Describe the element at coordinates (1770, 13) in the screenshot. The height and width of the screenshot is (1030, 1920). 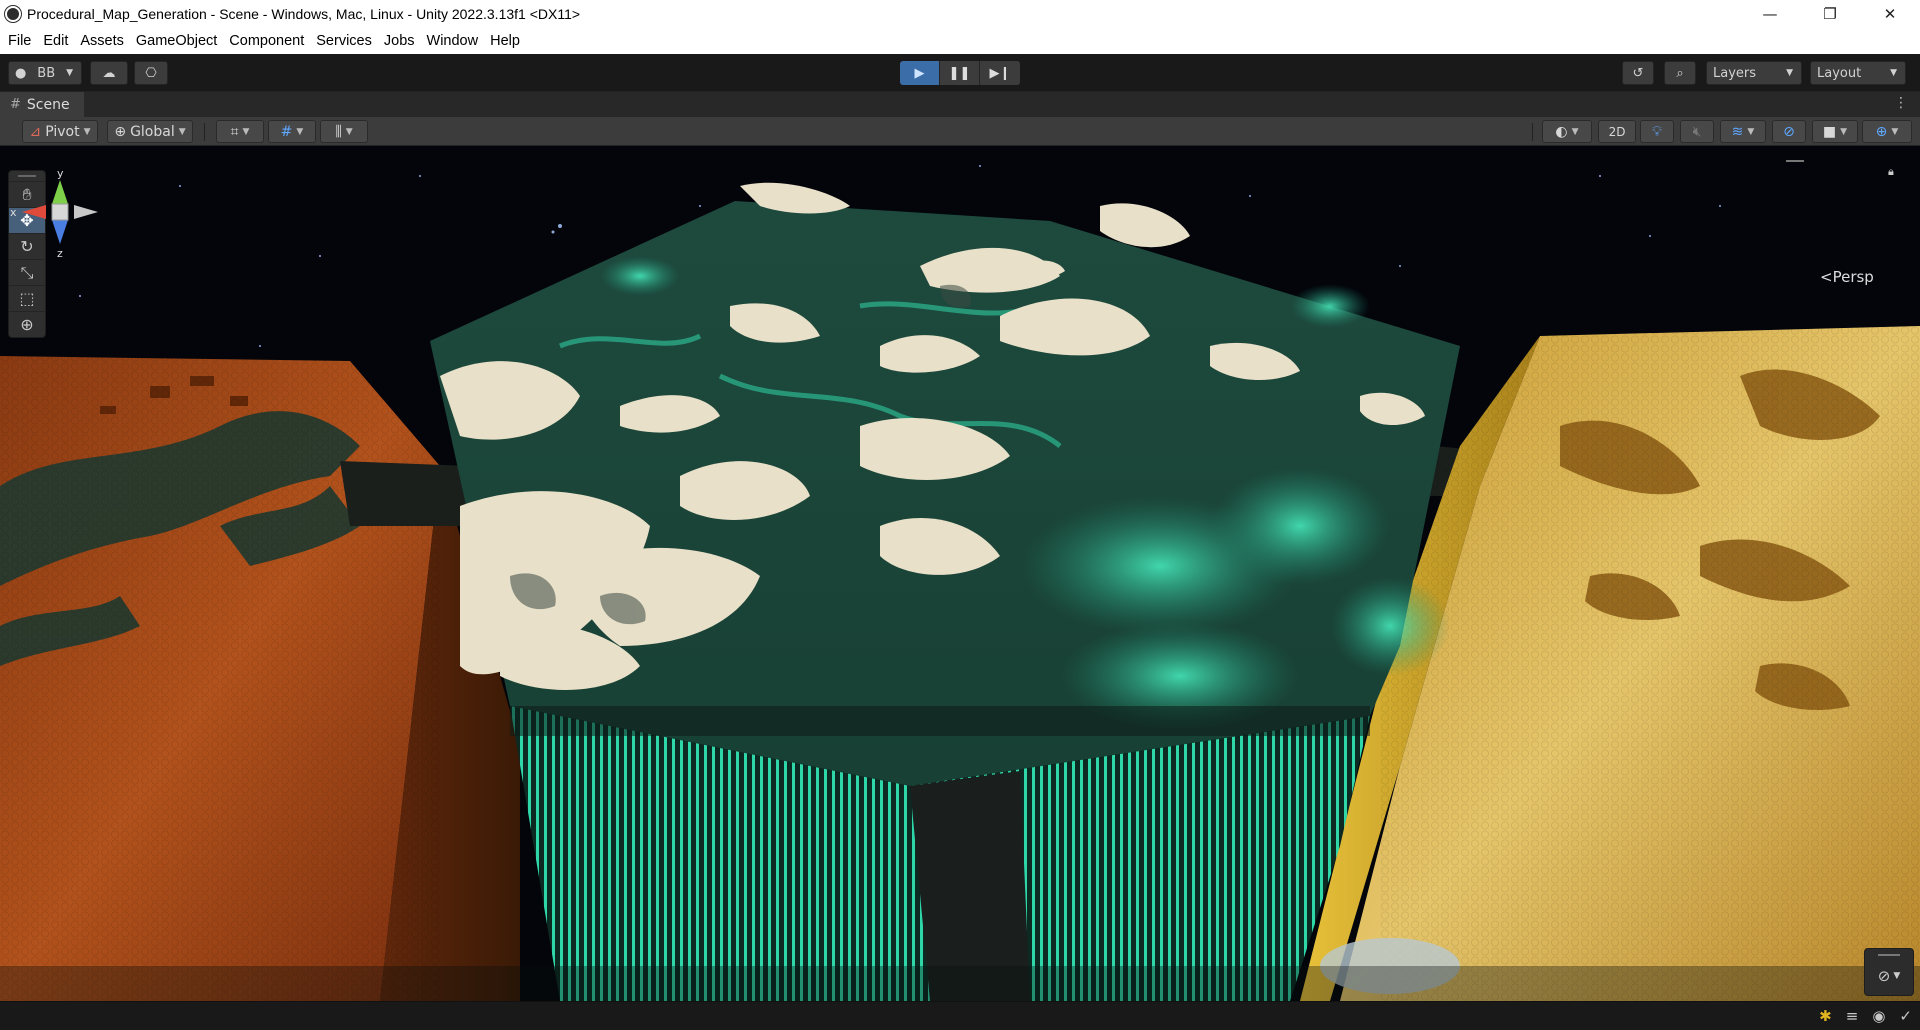
I see `minimize-button: —` at that location.